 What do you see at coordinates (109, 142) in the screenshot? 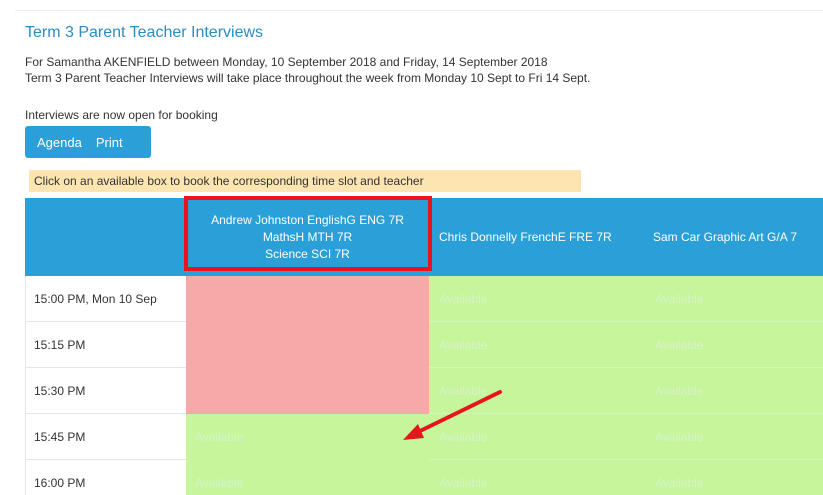
I see `print-button: Print` at bounding box center [109, 142].